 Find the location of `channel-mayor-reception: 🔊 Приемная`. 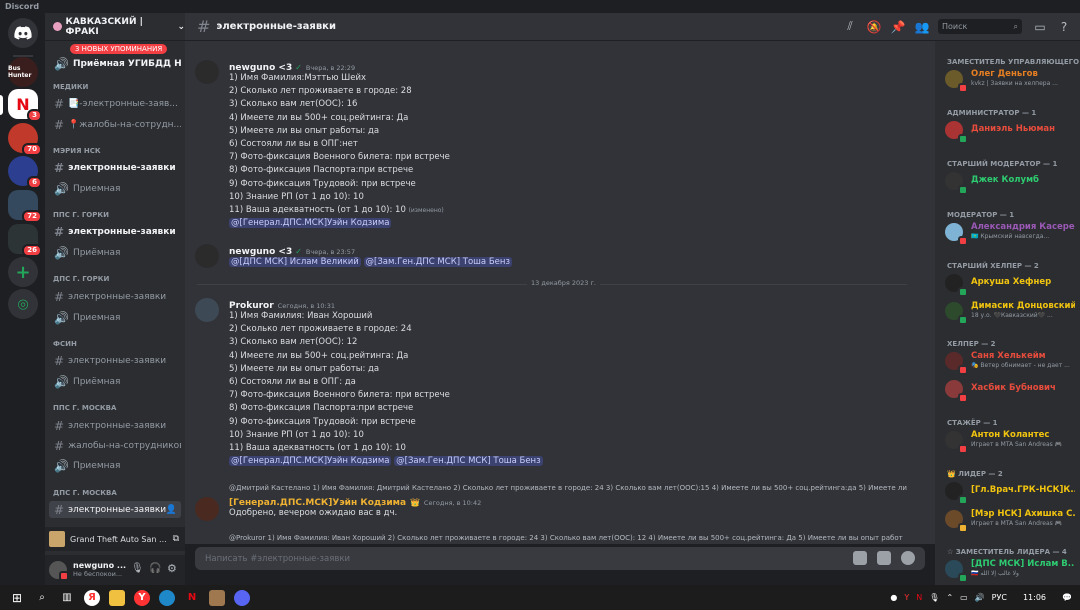

channel-mayor-reception: 🔊 Приемная is located at coordinates (115, 188).